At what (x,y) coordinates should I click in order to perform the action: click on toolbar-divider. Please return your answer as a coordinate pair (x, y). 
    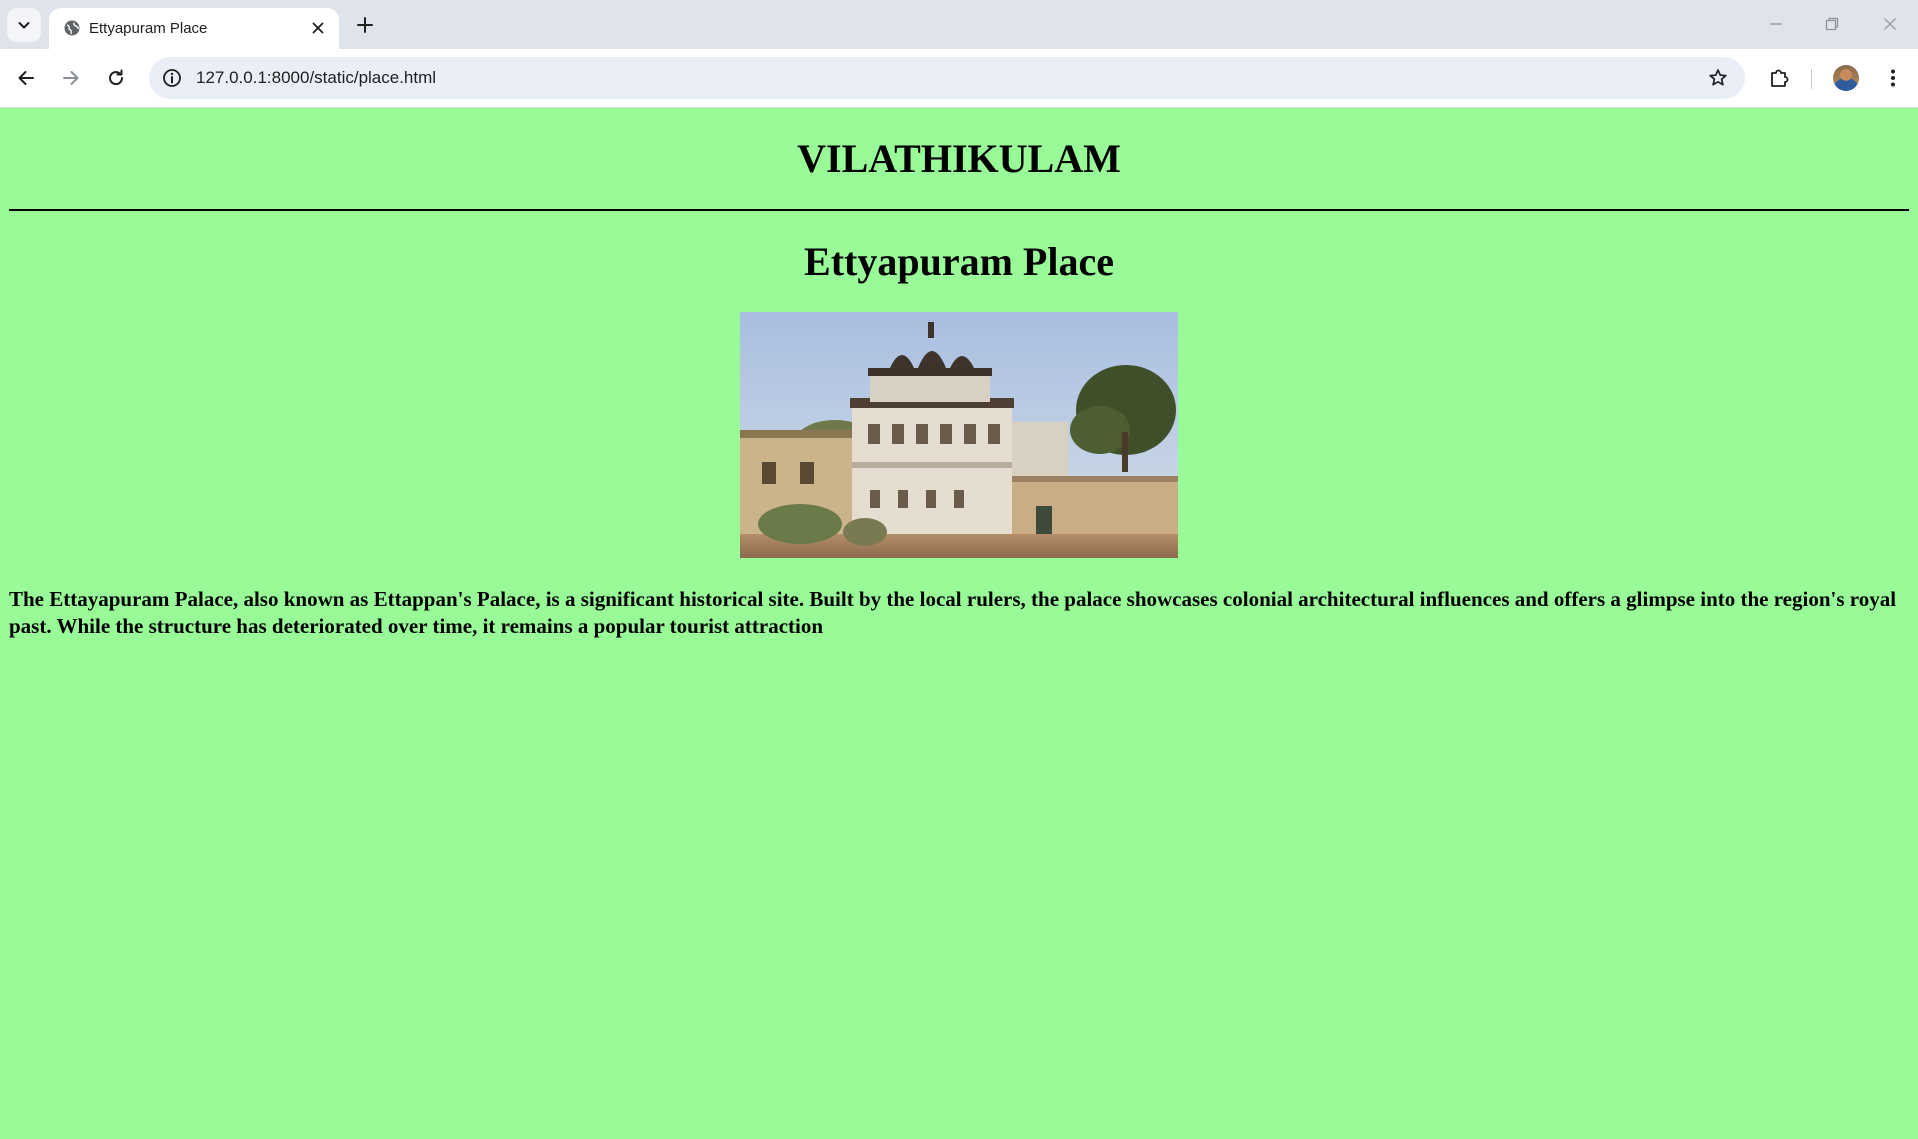
    Looking at the image, I should click on (1811, 79).